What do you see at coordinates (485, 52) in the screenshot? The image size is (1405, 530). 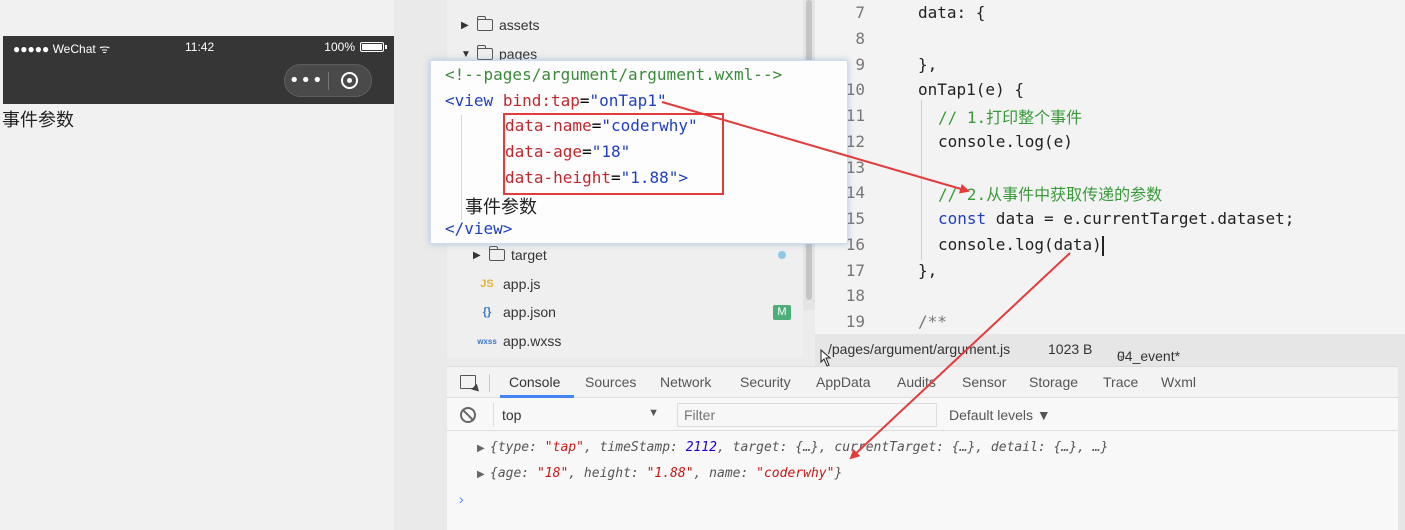 I see `folder-open-icon` at bounding box center [485, 52].